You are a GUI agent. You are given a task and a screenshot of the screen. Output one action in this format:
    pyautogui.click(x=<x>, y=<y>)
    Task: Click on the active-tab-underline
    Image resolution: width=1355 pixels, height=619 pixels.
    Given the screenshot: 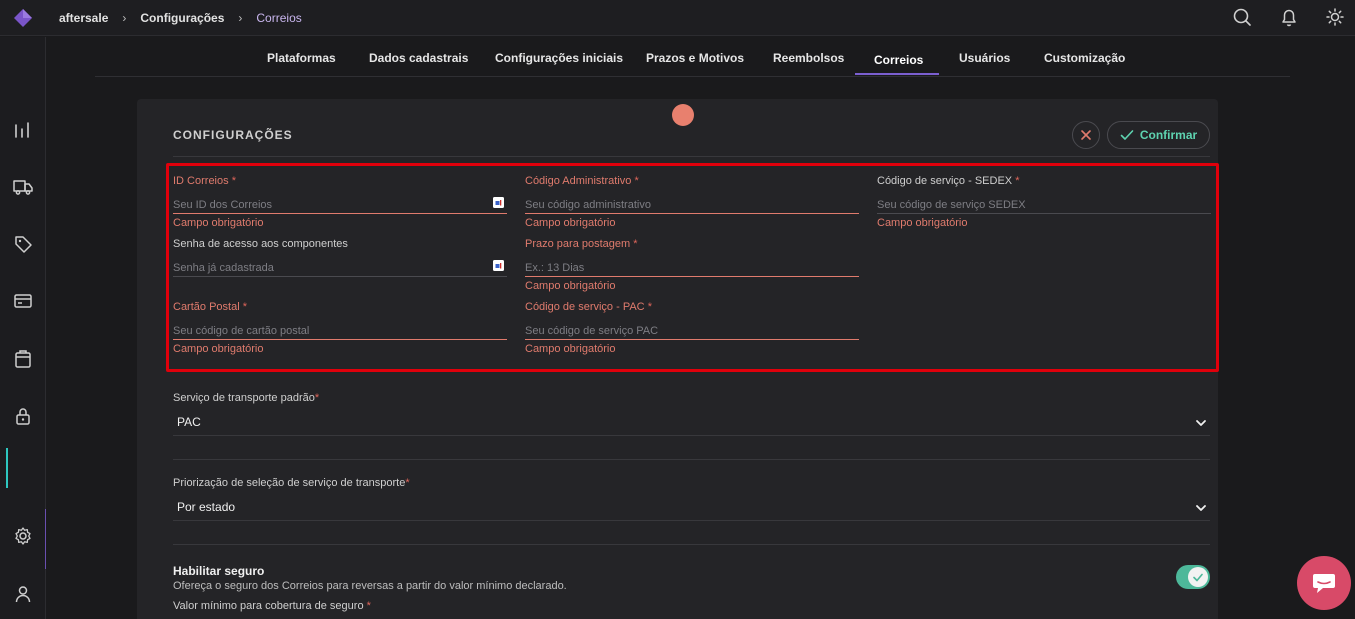 What is the action you would take?
    pyautogui.click(x=897, y=74)
    